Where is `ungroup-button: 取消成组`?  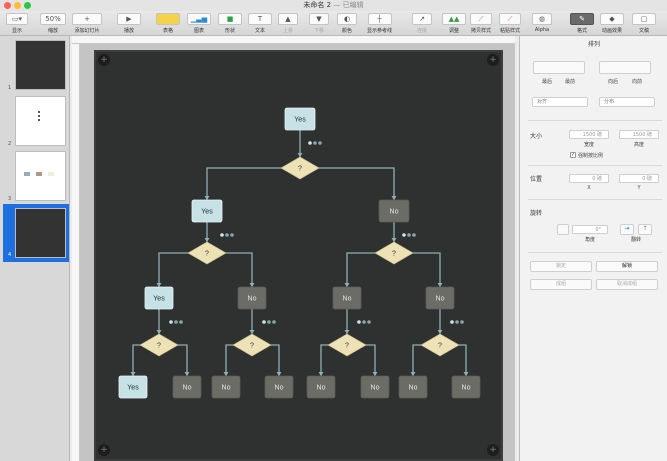 ungroup-button: 取消成组 is located at coordinates (627, 284).